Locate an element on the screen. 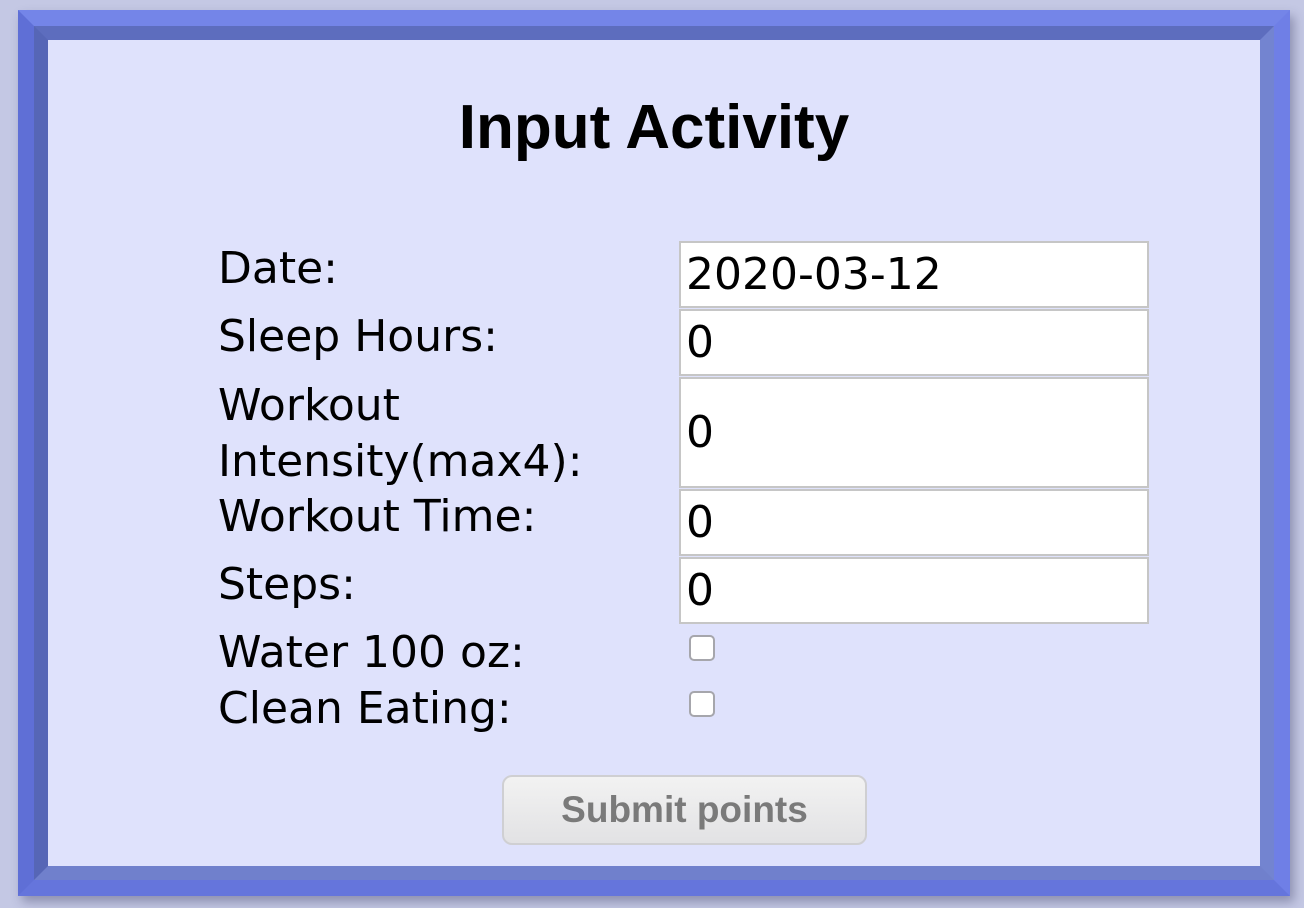 This screenshot has height=908, width=1304. water-label: Water 100 oz: is located at coordinates (371, 652).